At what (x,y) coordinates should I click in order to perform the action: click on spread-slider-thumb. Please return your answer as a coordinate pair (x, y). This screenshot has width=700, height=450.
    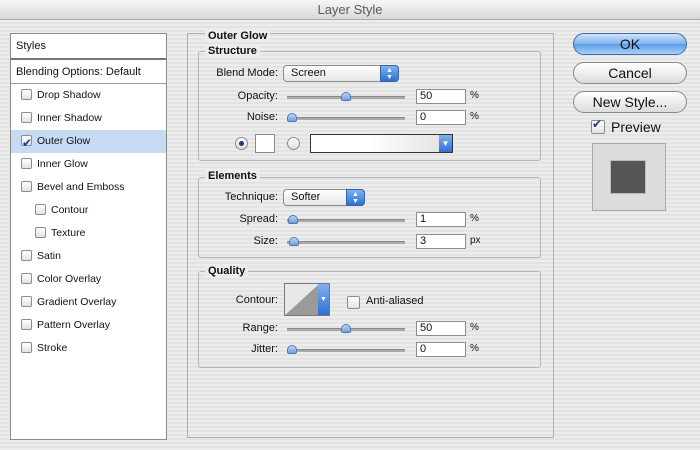
    Looking at the image, I should click on (293, 219).